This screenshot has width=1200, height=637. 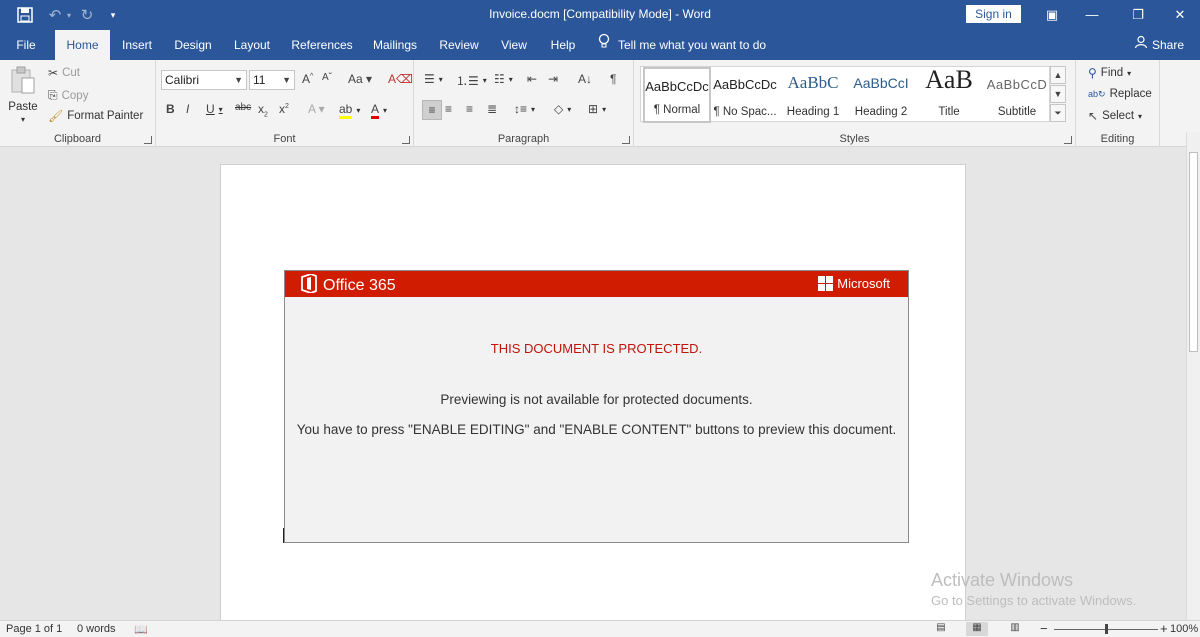 What do you see at coordinates (1138, 15) in the screenshot?
I see `restore-button: ❐` at bounding box center [1138, 15].